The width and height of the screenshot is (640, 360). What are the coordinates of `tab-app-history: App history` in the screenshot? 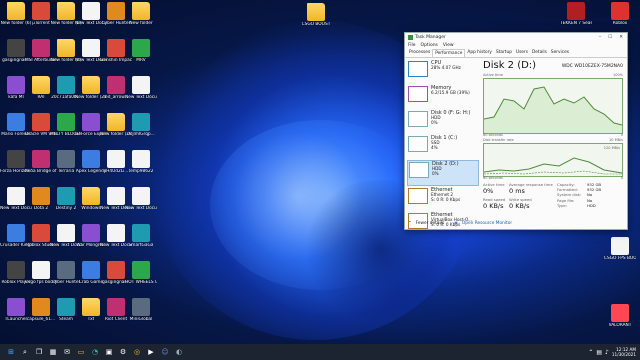 It's located at (479, 53).